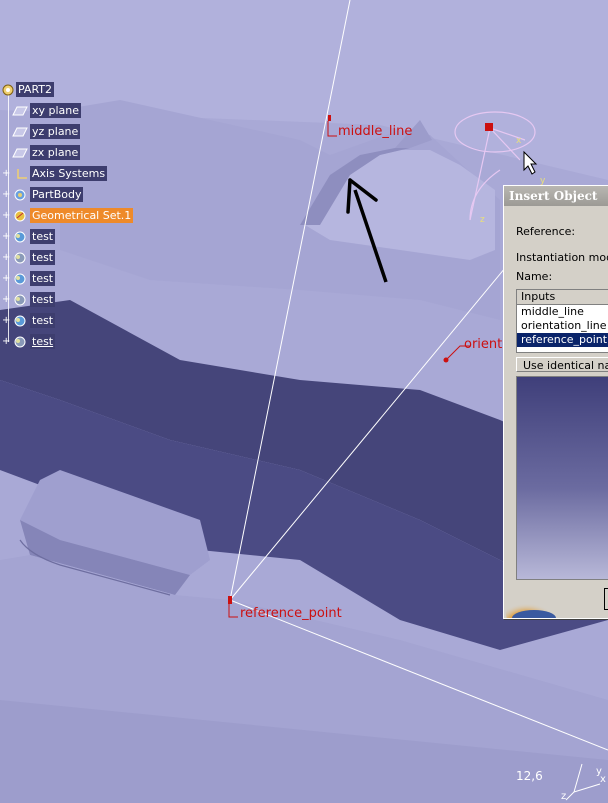  What do you see at coordinates (529, 776) in the screenshot?
I see `zoom-readout: 12,6` at bounding box center [529, 776].